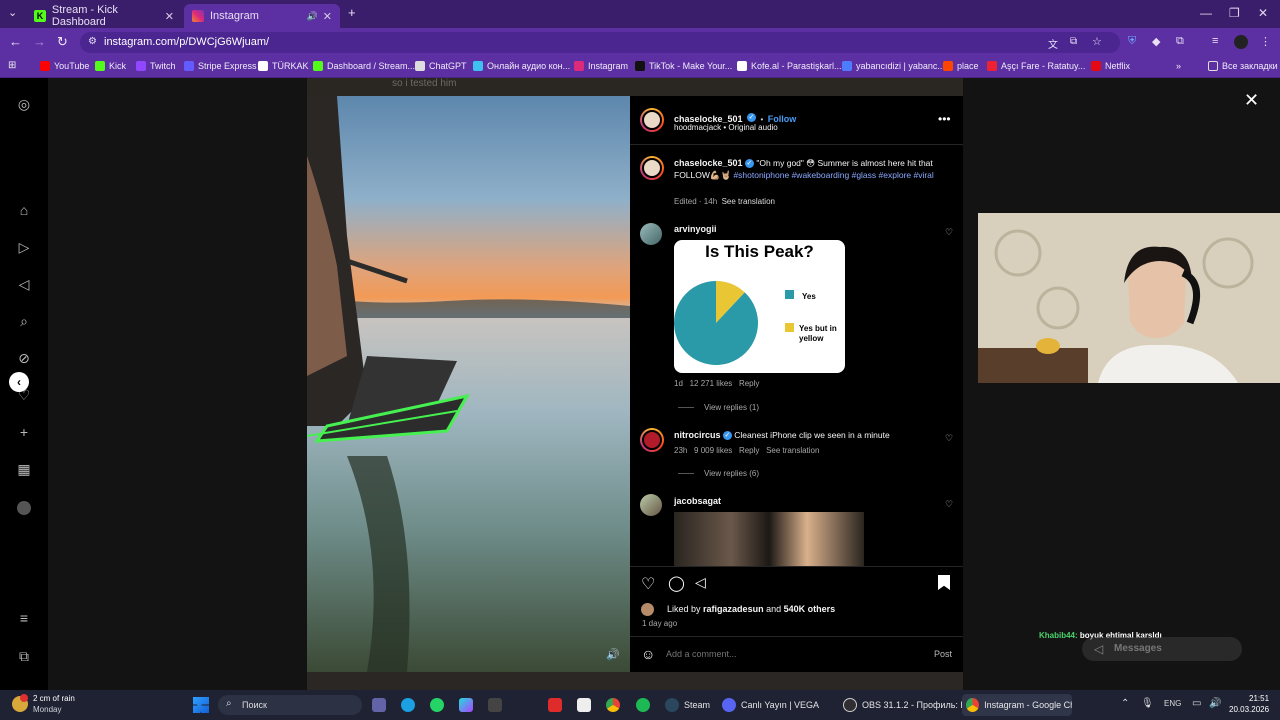 The image size is (1280, 720). Describe the element at coordinates (648, 654) in the screenshot. I see `emoji-icon: ☺` at that location.